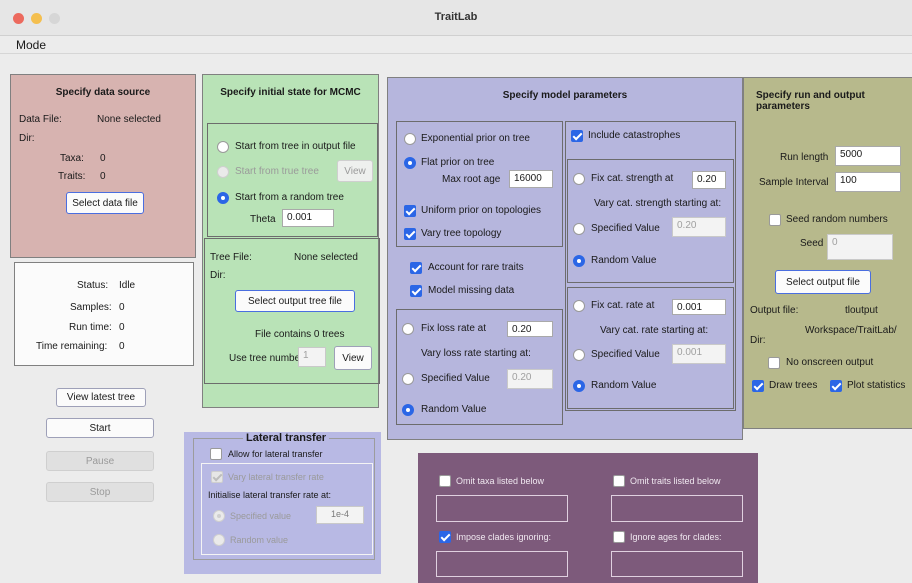 The height and width of the screenshot is (583, 912). I want to click on output-file-label: Output file:, so click(774, 310).